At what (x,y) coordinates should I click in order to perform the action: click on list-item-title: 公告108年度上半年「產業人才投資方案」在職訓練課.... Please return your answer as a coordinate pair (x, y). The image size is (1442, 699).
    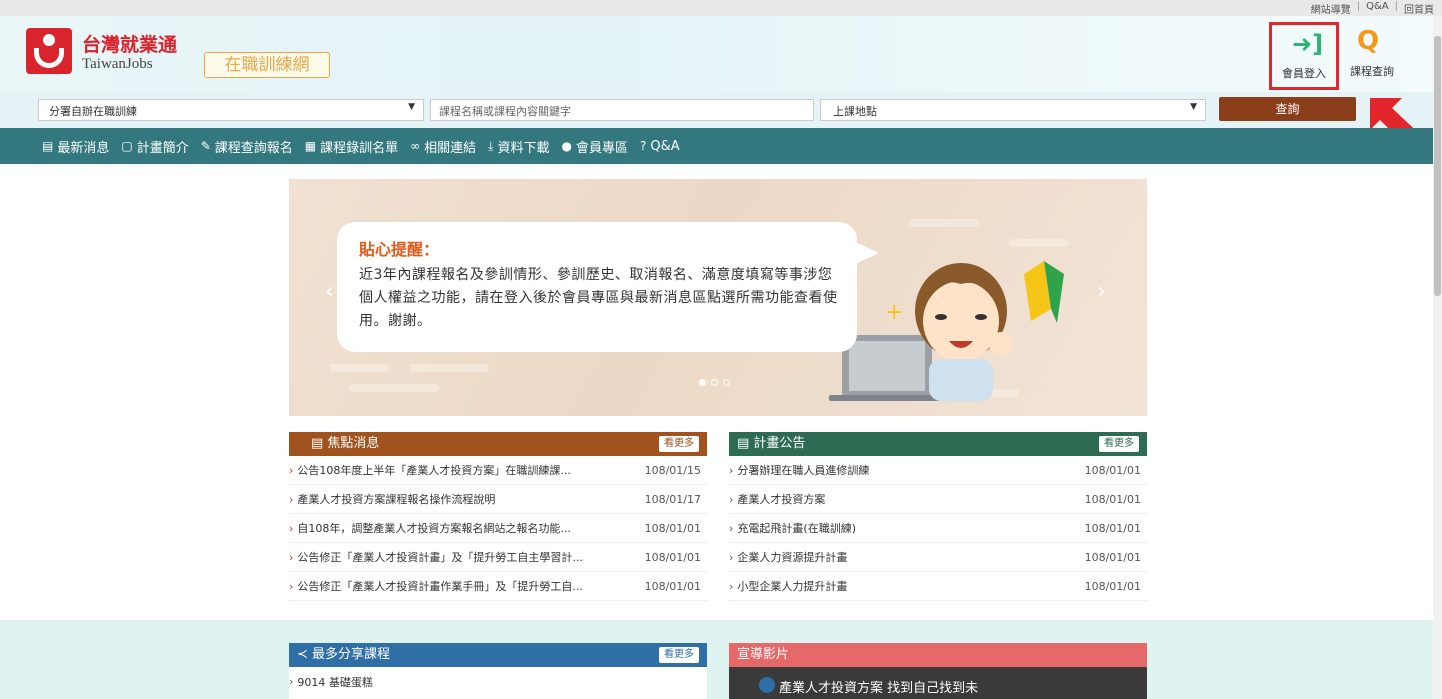
    Looking at the image, I should click on (434, 470).